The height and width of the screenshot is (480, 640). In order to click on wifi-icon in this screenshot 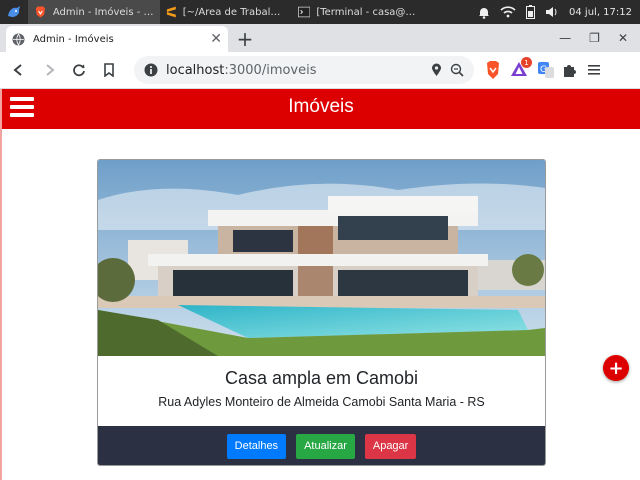, I will do `click(508, 12)`.